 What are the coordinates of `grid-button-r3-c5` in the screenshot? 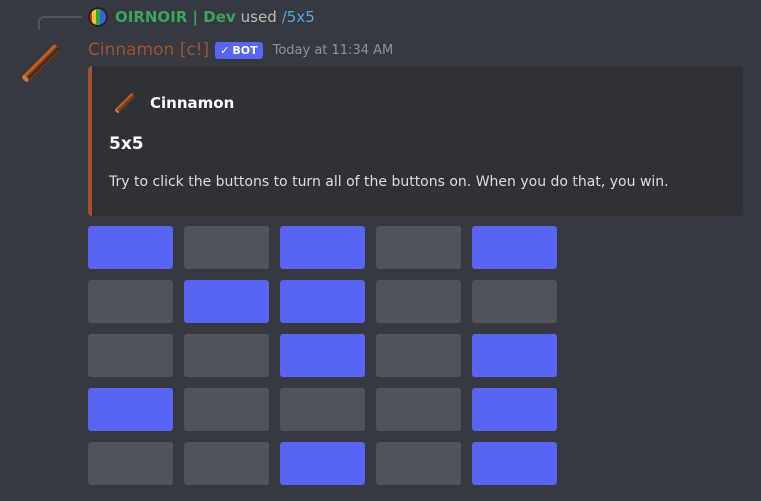 It's located at (514, 355).